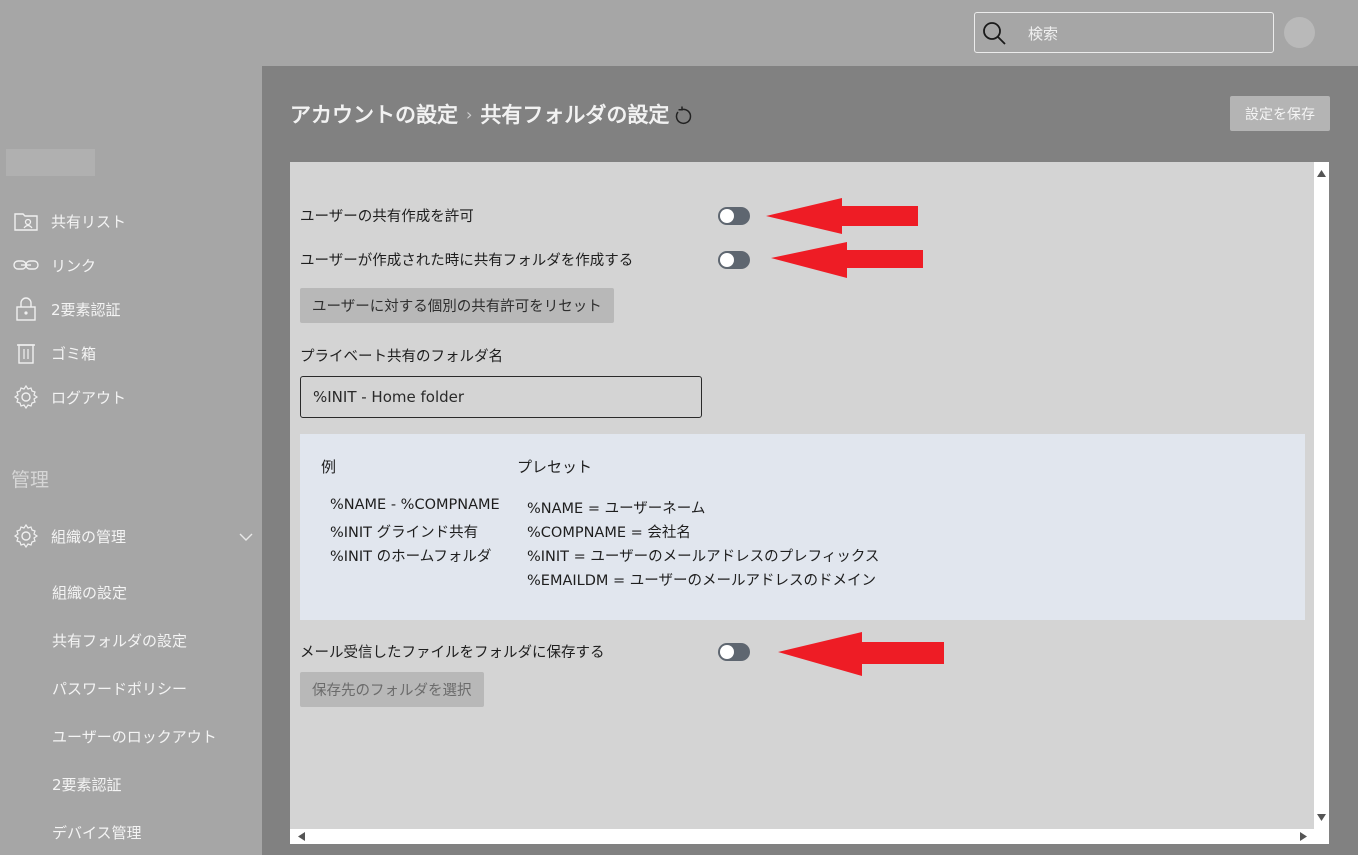  Describe the element at coordinates (301, 836) in the screenshot. I see `scroll-left-icon` at that location.